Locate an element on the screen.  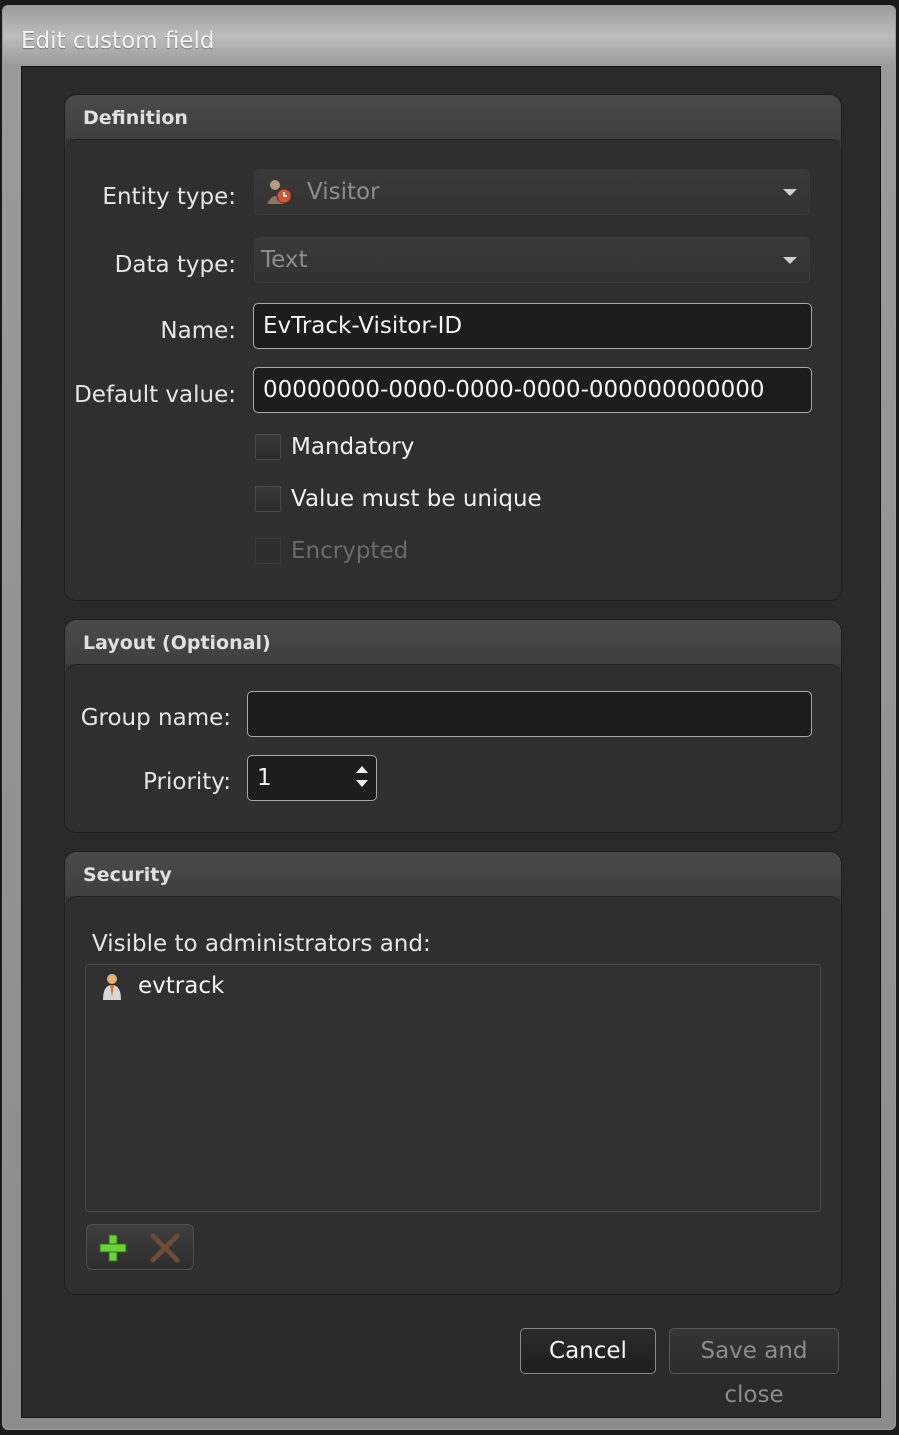
data-type-label: Data type: is located at coordinates (175, 265).